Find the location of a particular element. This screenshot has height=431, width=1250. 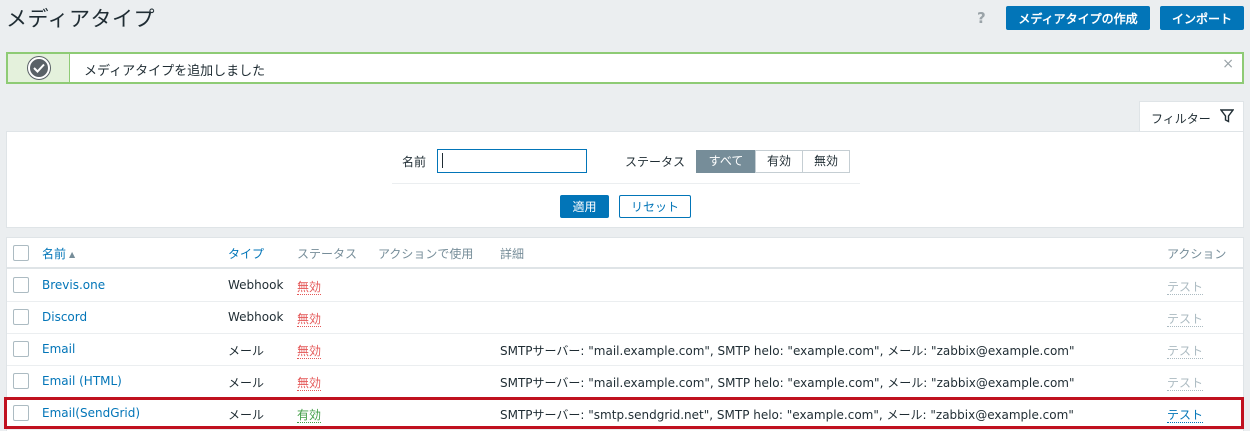

status-enabled-option: 有効 is located at coordinates (779, 161).